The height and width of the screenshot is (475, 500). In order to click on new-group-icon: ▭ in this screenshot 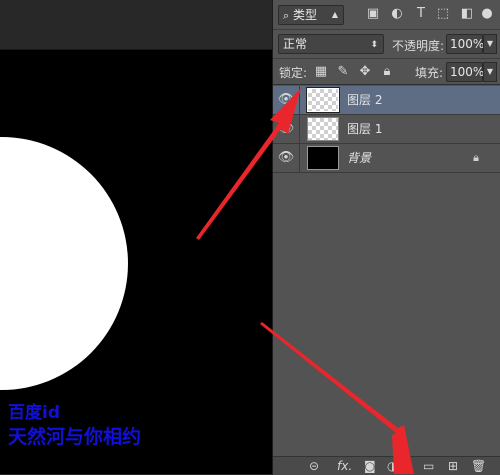, I will do `click(428, 466)`.